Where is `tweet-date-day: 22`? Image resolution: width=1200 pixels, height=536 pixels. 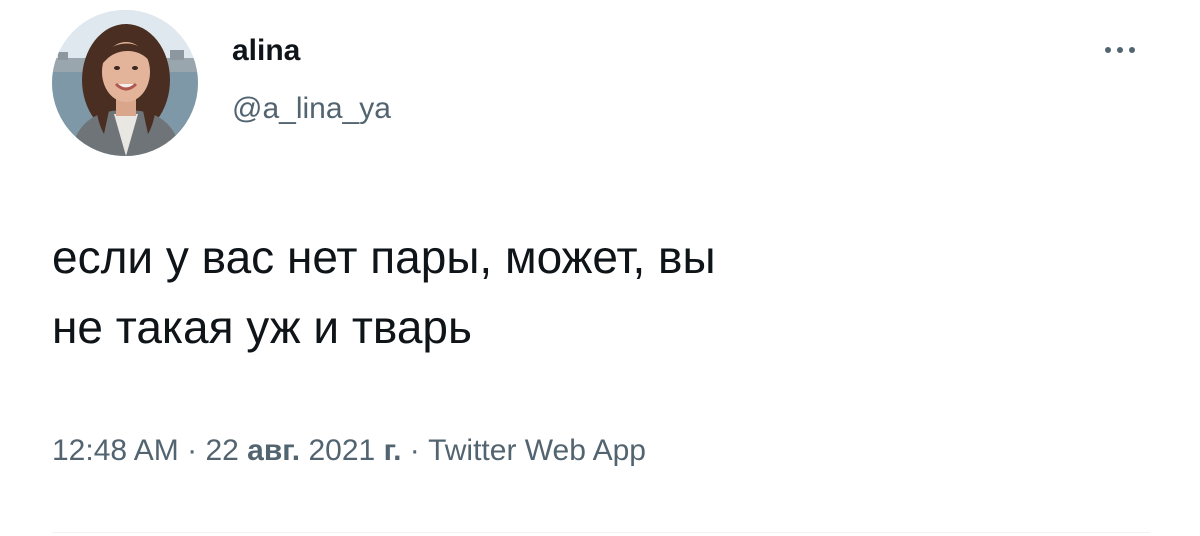 tweet-date-day: 22 is located at coordinates (222, 450).